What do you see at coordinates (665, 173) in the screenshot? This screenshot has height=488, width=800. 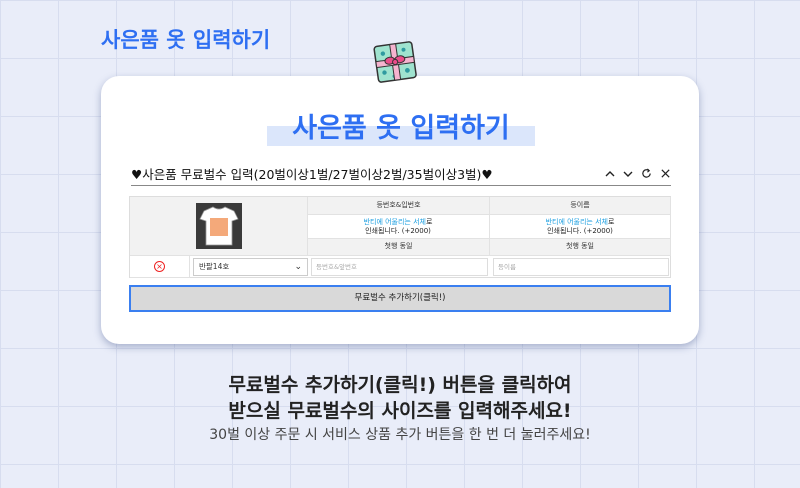 I see `close-icon` at bounding box center [665, 173].